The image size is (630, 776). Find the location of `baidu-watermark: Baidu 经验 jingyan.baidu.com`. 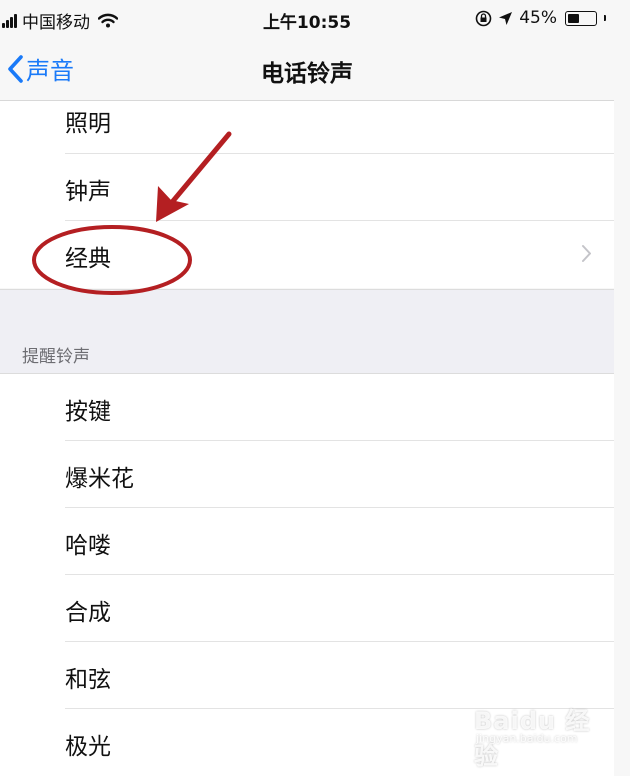

baidu-watermark: Baidu 经验 jingyan.baidu.com is located at coordinates (544, 735).